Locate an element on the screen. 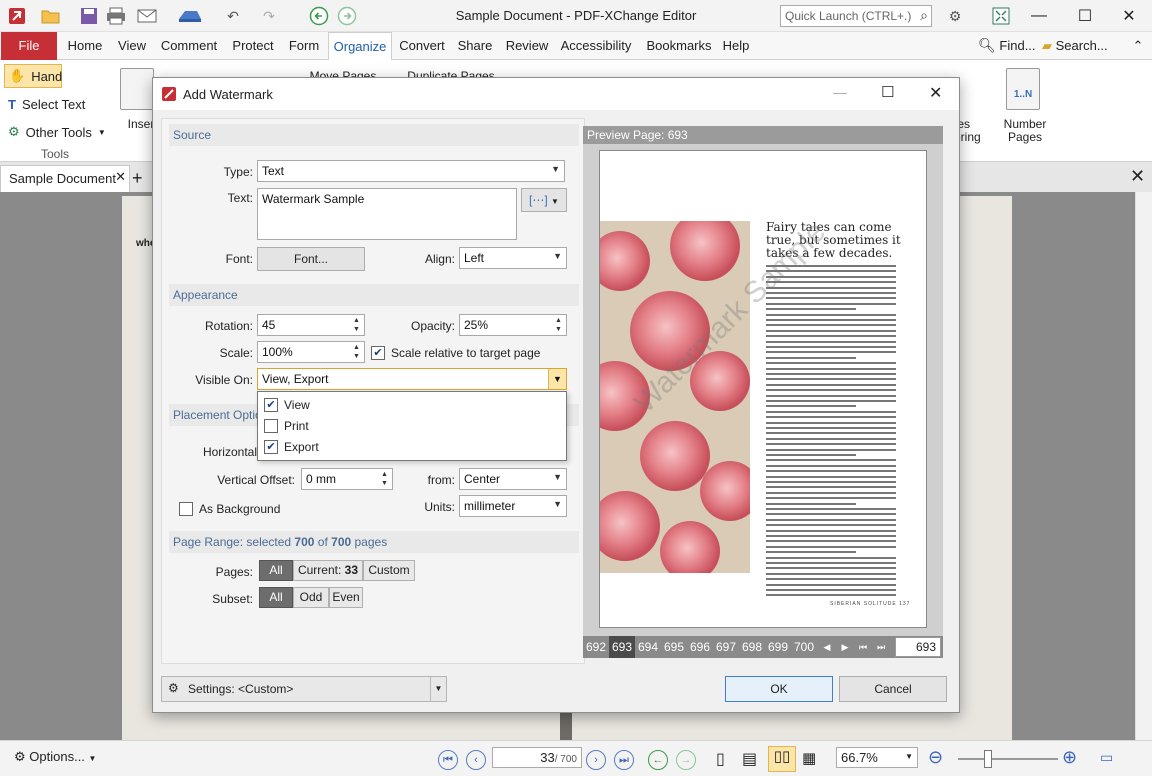  preview-page-699: 699 is located at coordinates (778, 647).